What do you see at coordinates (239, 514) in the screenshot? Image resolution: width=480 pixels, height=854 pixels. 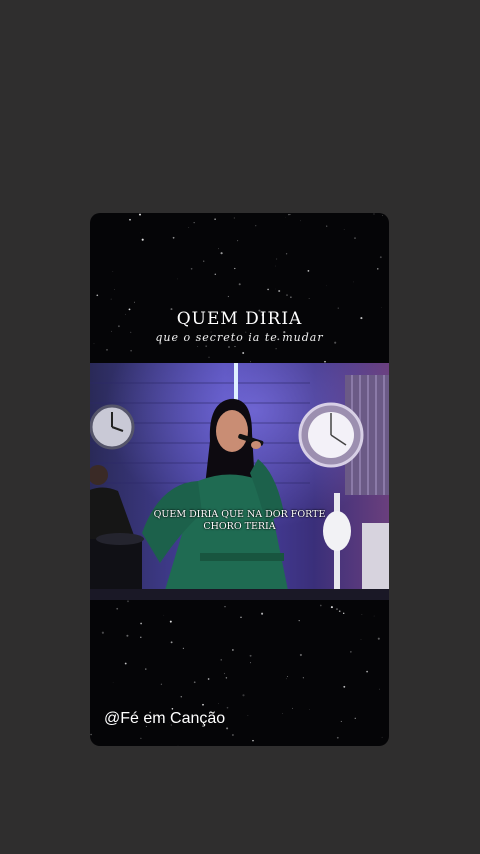 I see `lyric-line-1: QUEM DIRIA QUE NA DOR FORTE` at bounding box center [239, 514].